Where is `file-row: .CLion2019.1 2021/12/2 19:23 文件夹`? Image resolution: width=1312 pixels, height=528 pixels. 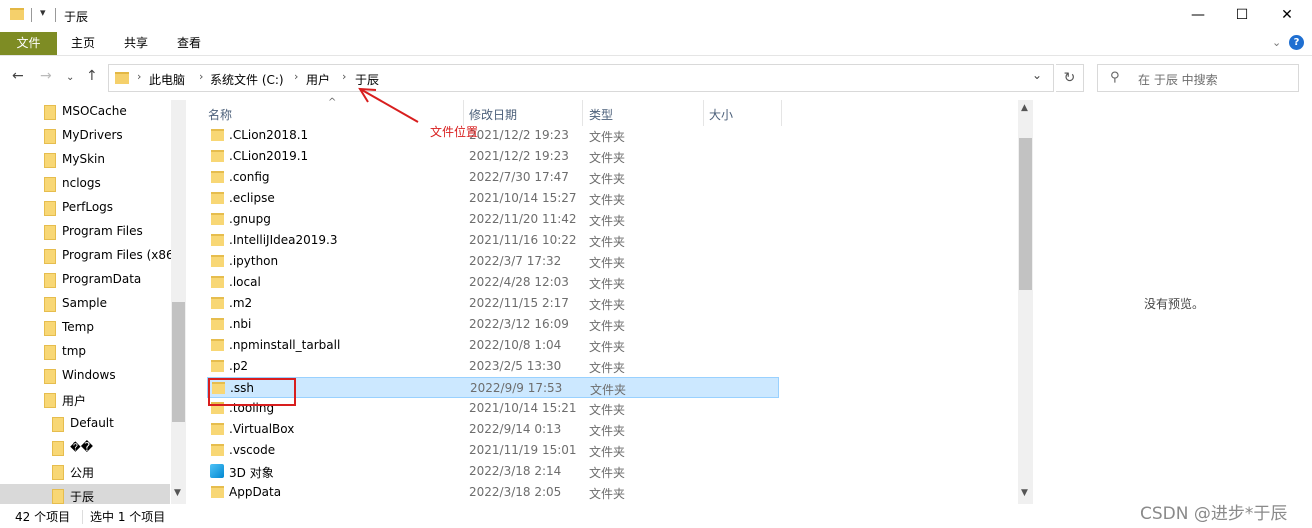 file-row: .CLion2019.1 2021/12/2 19:23 文件夹 is located at coordinates (493, 156).